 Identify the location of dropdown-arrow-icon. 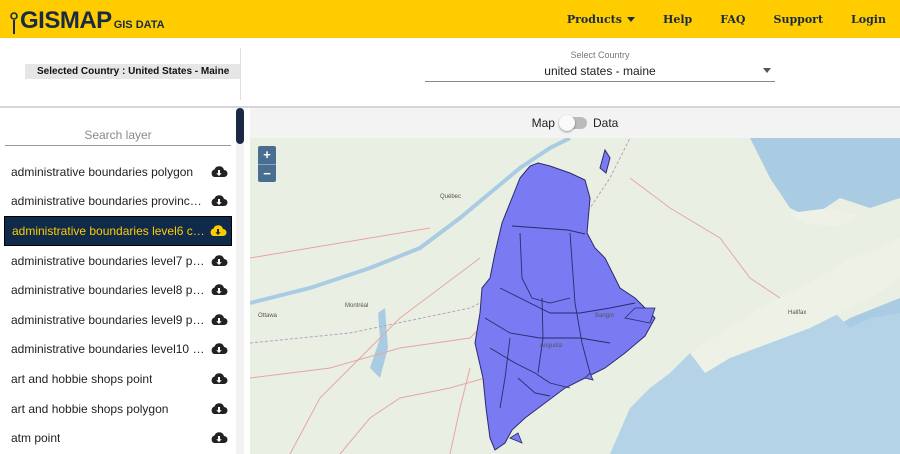
(767, 70).